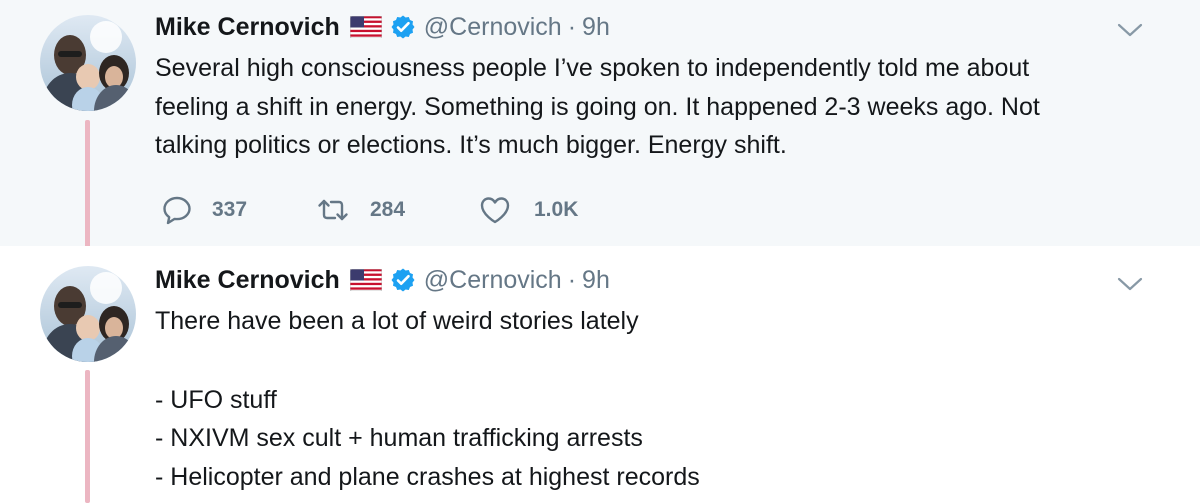 The height and width of the screenshot is (503, 1200). I want to click on reply-icon, so click(177, 210).